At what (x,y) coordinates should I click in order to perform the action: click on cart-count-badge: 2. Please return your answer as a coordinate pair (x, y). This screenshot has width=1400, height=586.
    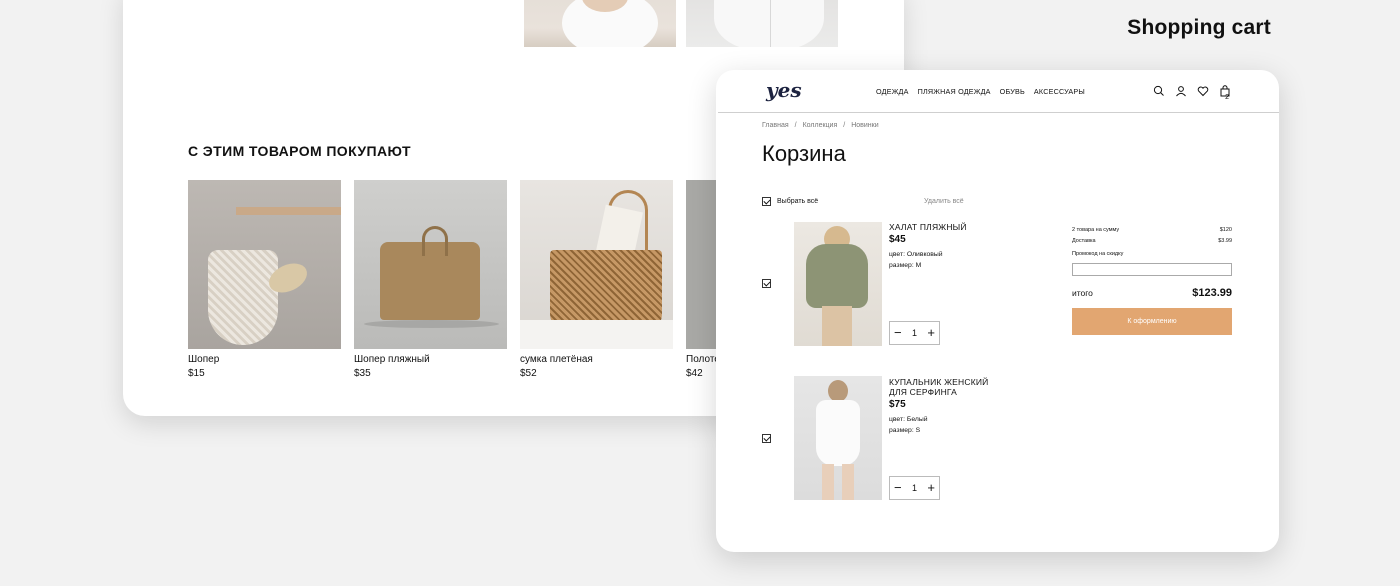
    Looking at the image, I should click on (1227, 97).